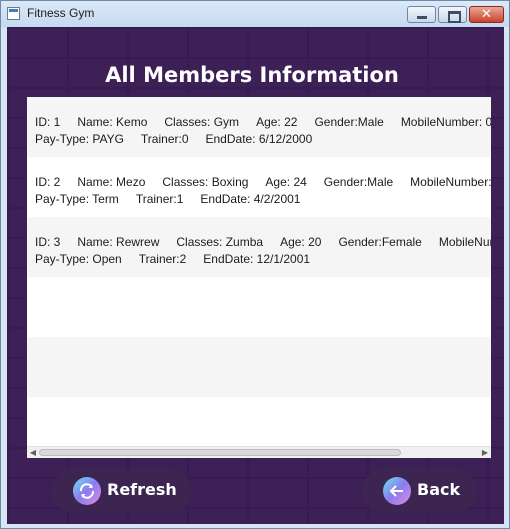 This screenshot has height=529, width=510. Describe the element at coordinates (77, 199) in the screenshot. I see `member-pay-type: Pay-Type: Term` at that location.